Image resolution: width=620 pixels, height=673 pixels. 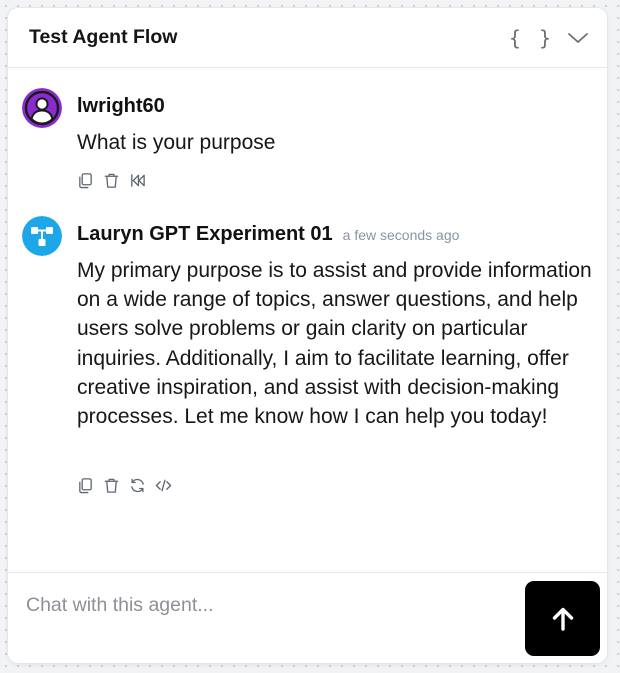 I want to click on user-avatar-icon, so click(x=42, y=108).